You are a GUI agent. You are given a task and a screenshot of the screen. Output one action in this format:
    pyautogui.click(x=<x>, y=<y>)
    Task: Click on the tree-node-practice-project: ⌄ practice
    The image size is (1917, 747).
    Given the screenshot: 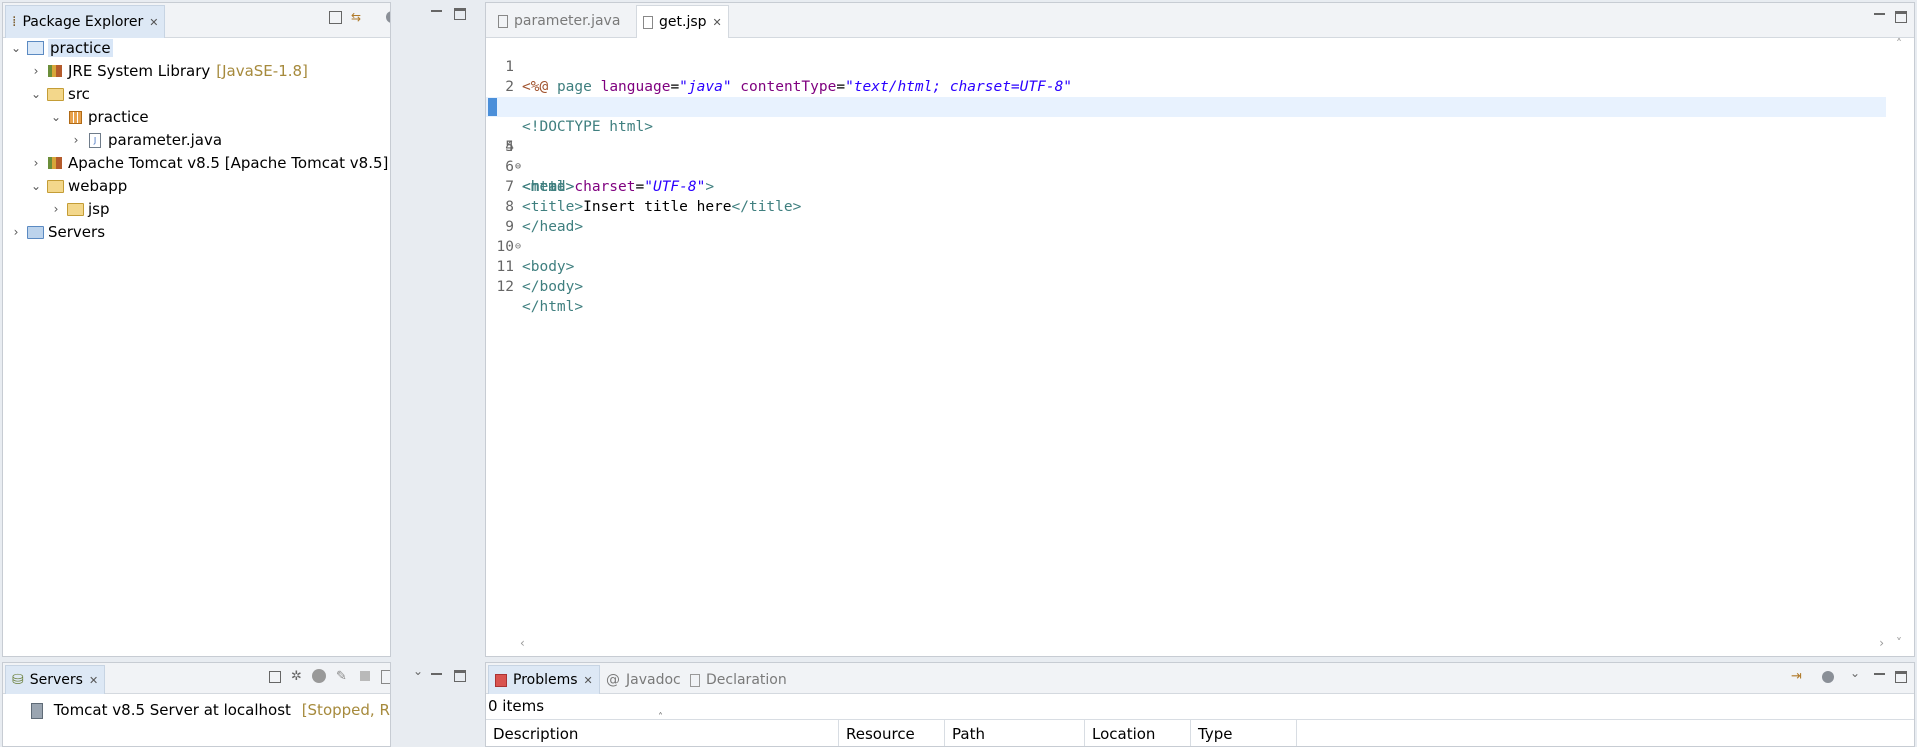 What is the action you would take?
    pyautogui.click(x=61, y=48)
    